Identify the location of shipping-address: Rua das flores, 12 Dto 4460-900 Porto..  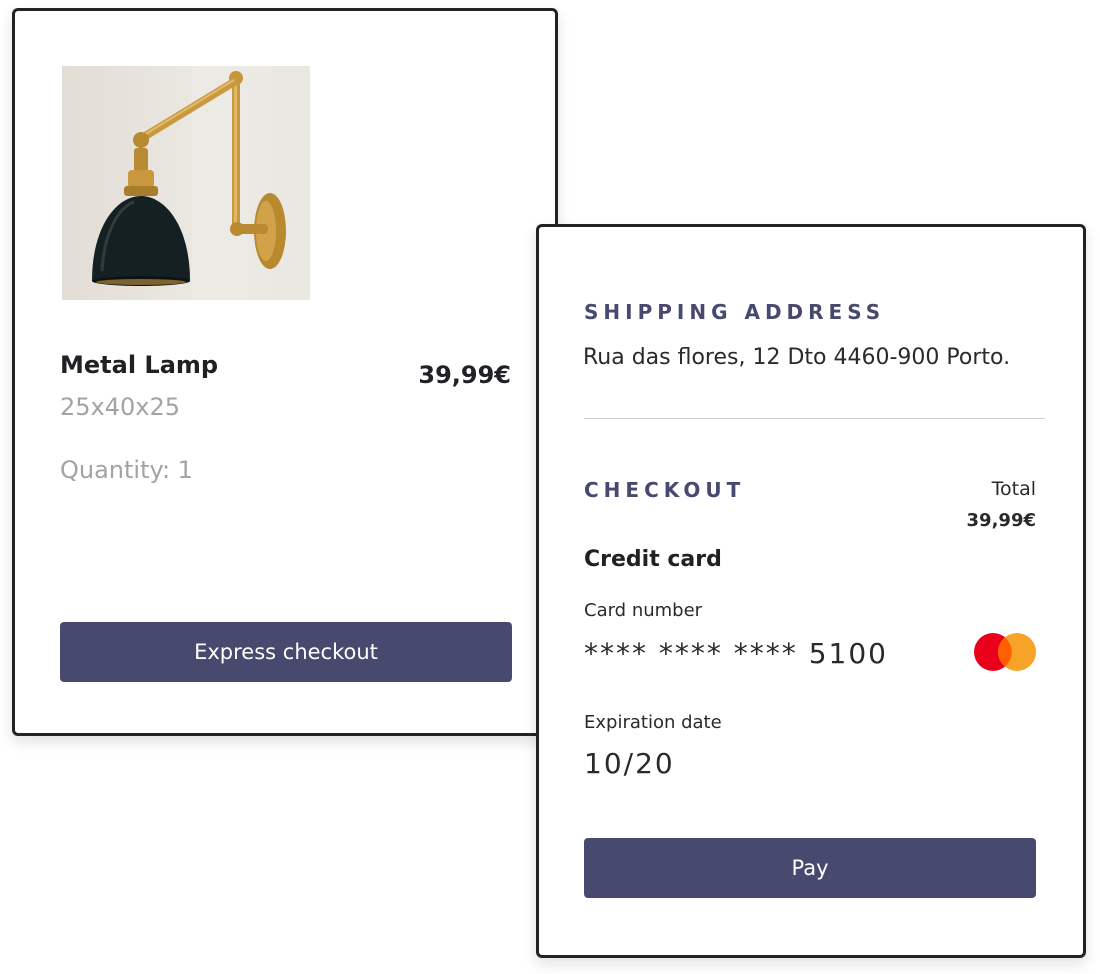
(797, 357).